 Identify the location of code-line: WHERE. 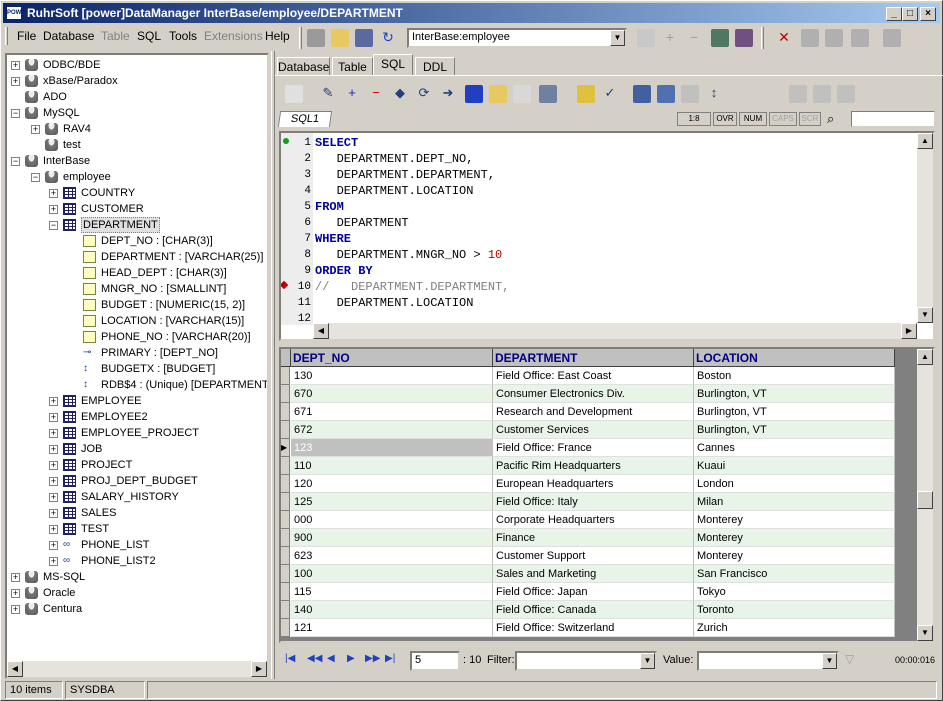
(333, 239).